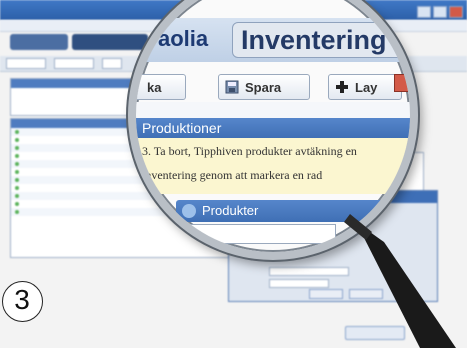 The width and height of the screenshot is (467, 348). I want to click on zoomed-title: Inventering, so click(314, 40).